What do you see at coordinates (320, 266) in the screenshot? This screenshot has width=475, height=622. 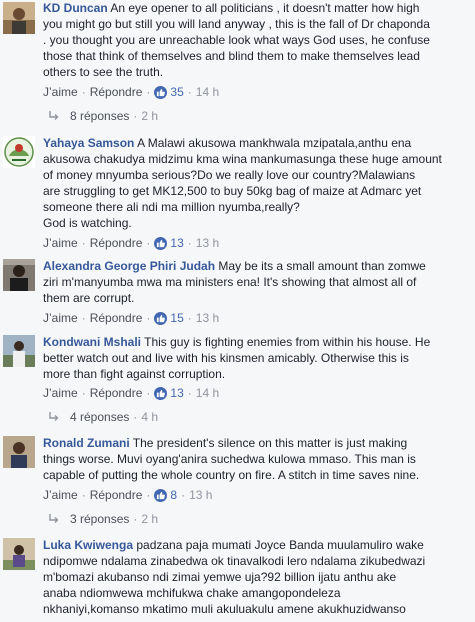 I see `comment-text: May be its a small amount than zomwe` at bounding box center [320, 266].